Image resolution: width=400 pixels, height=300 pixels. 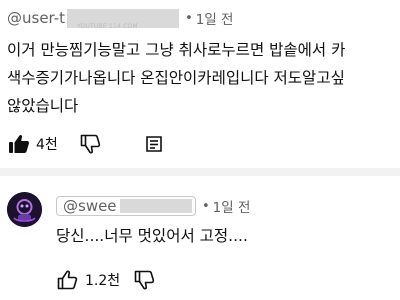 What do you see at coordinates (176, 78) in the screenshot?
I see `comment-line-2: 색수증기가나옵니다 온집안이카레입니다 저도알고싶` at bounding box center [176, 78].